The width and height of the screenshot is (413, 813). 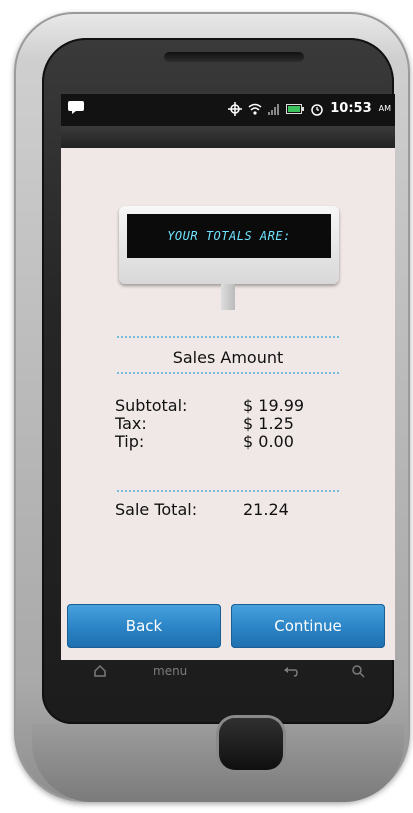 What do you see at coordinates (351, 108) in the screenshot?
I see `status-time: 10:53` at bounding box center [351, 108].